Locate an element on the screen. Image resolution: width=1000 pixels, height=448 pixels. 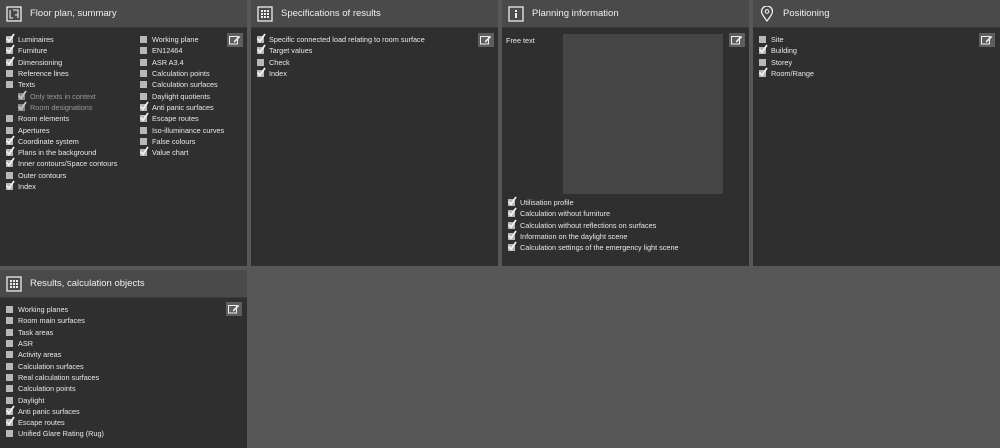
checkbox-option: Target values is located at coordinates (340, 50).